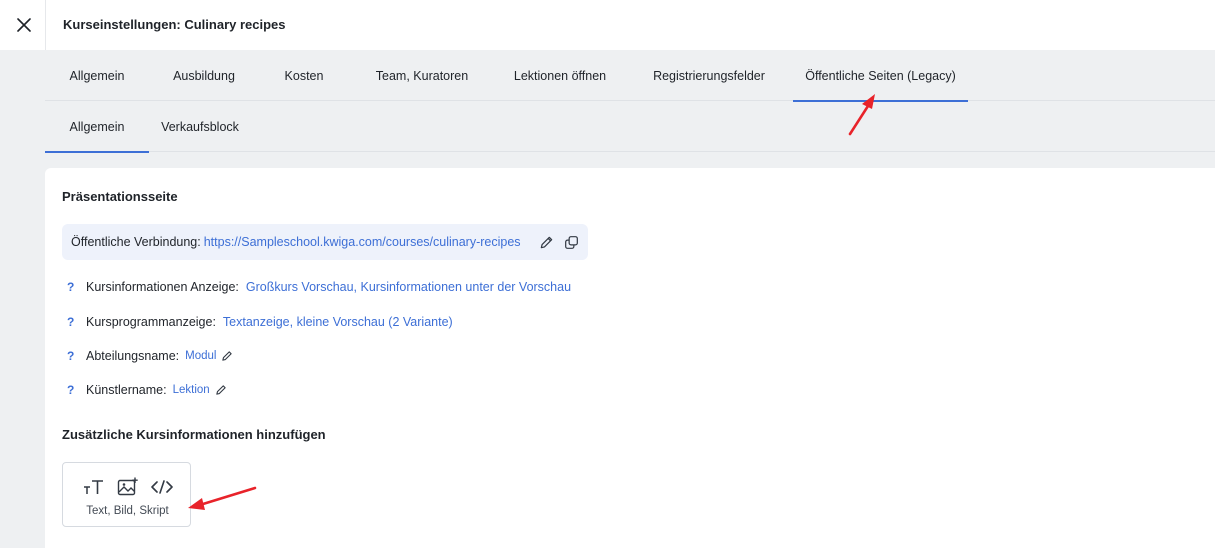 This screenshot has height=548, width=1215. I want to click on info-row-value: Modul, so click(200, 356).